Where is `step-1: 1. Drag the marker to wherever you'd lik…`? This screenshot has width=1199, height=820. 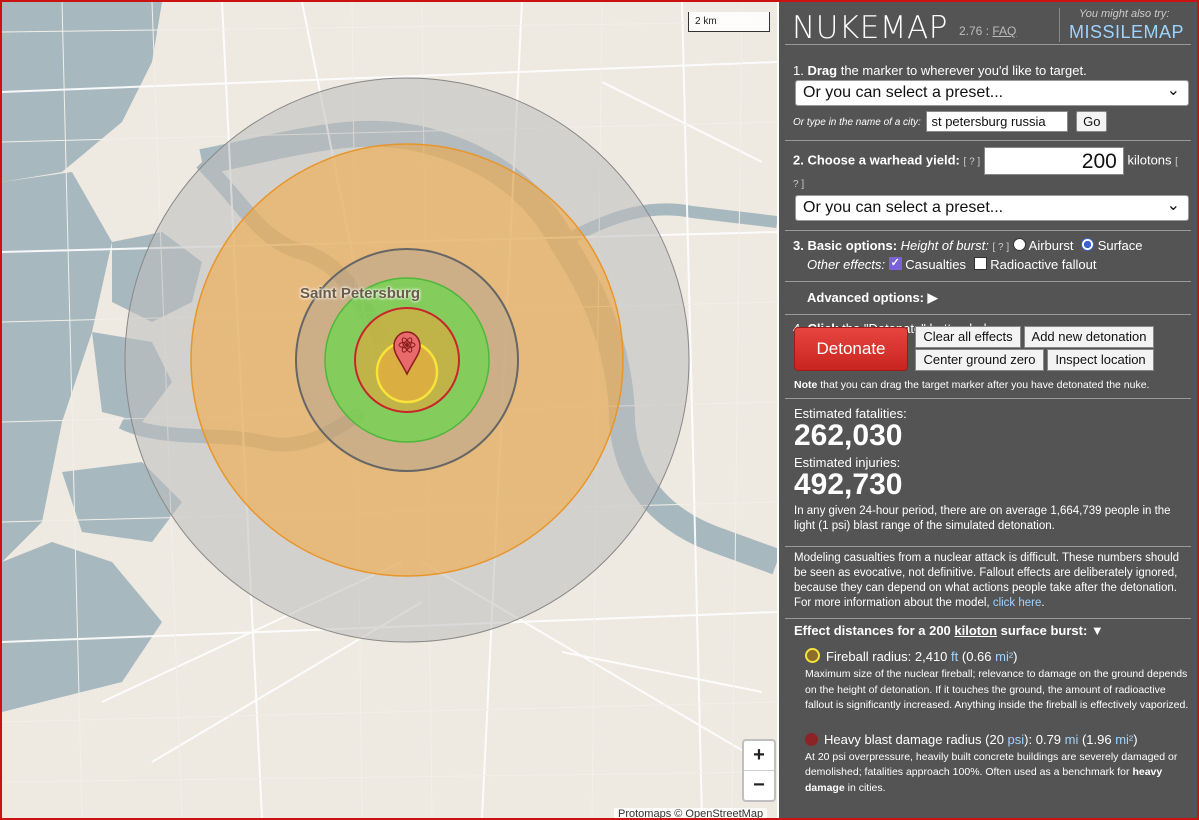 step-1: 1. Drag the marker to wherever you'd lik… is located at coordinates (988, 90).